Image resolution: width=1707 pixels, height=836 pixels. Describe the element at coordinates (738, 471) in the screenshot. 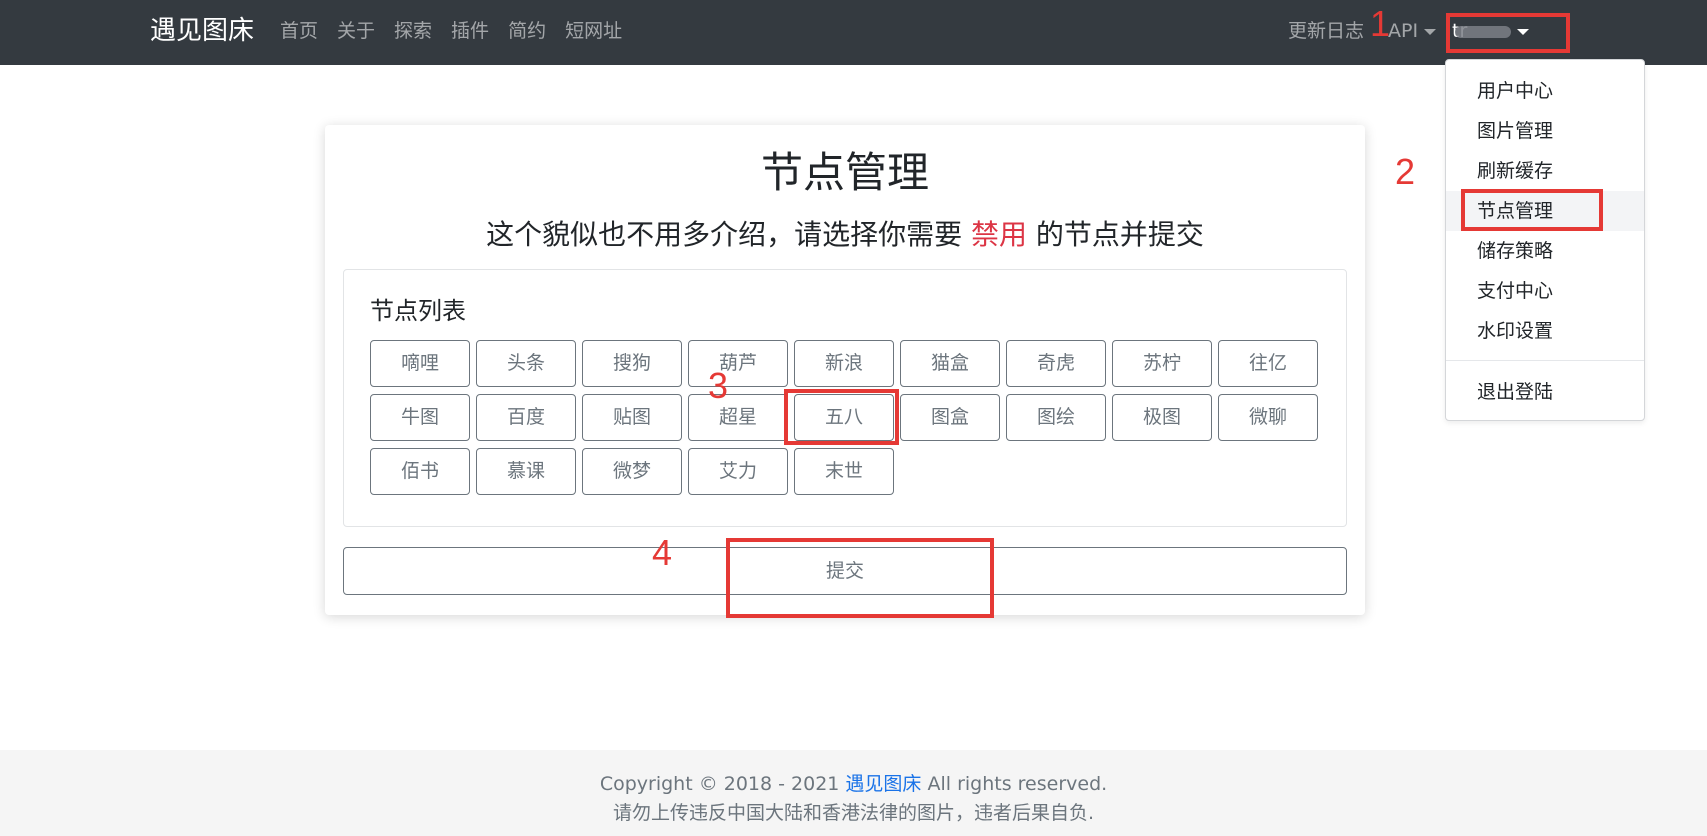

I see `node-button: 艾力` at that location.